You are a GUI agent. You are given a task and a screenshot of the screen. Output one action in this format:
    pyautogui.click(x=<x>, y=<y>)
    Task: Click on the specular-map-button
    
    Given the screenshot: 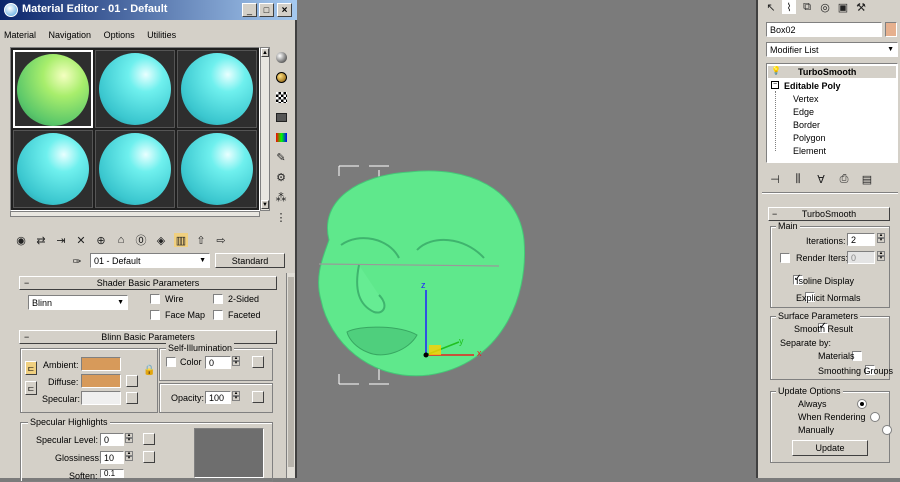 What is the action you would take?
    pyautogui.click(x=132, y=398)
    